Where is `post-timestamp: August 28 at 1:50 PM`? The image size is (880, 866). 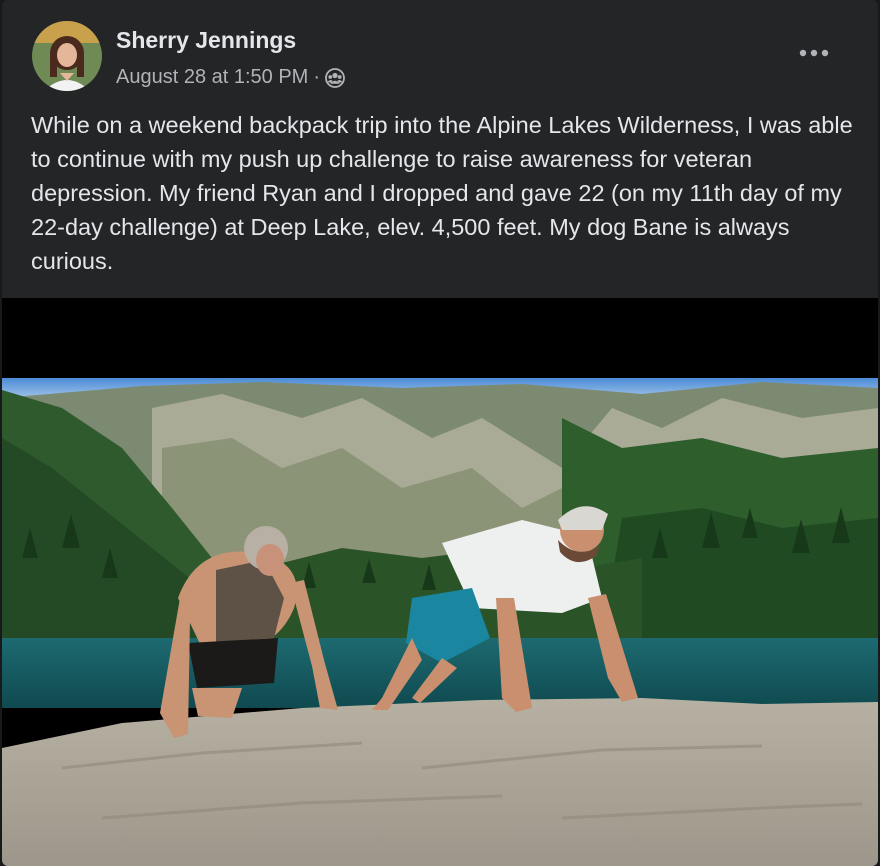 post-timestamp: August 28 at 1:50 PM is located at coordinates (212, 77).